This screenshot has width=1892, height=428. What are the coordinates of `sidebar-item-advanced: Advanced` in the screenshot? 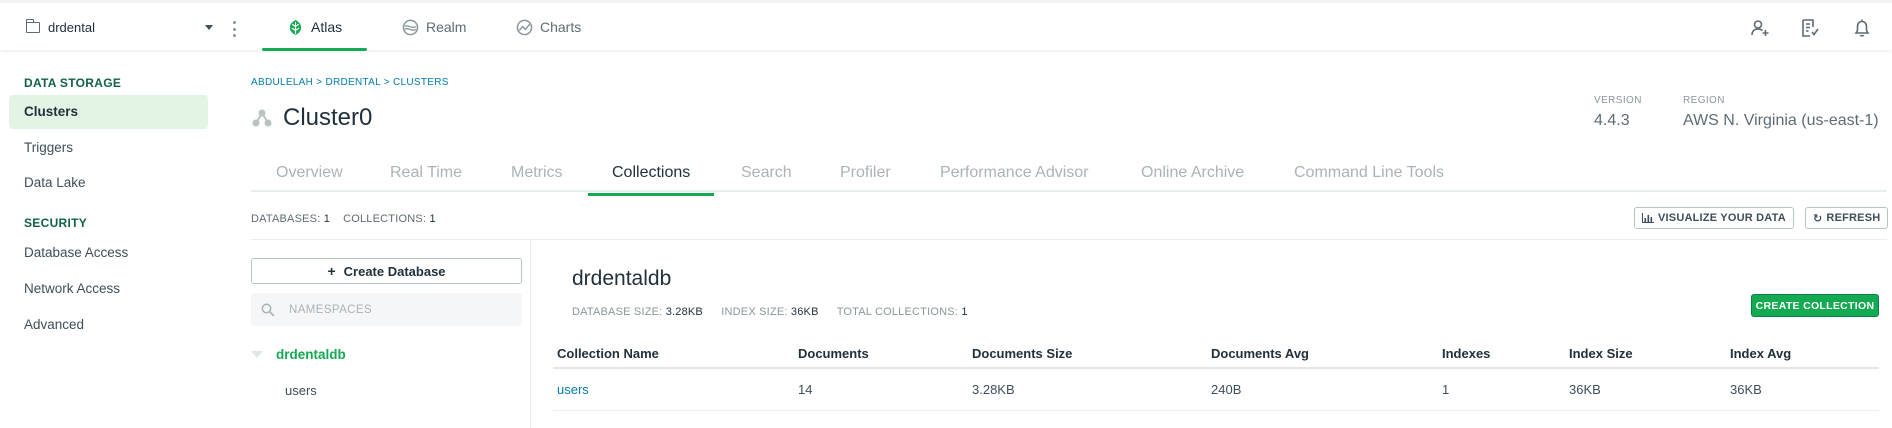 It's located at (54, 324).